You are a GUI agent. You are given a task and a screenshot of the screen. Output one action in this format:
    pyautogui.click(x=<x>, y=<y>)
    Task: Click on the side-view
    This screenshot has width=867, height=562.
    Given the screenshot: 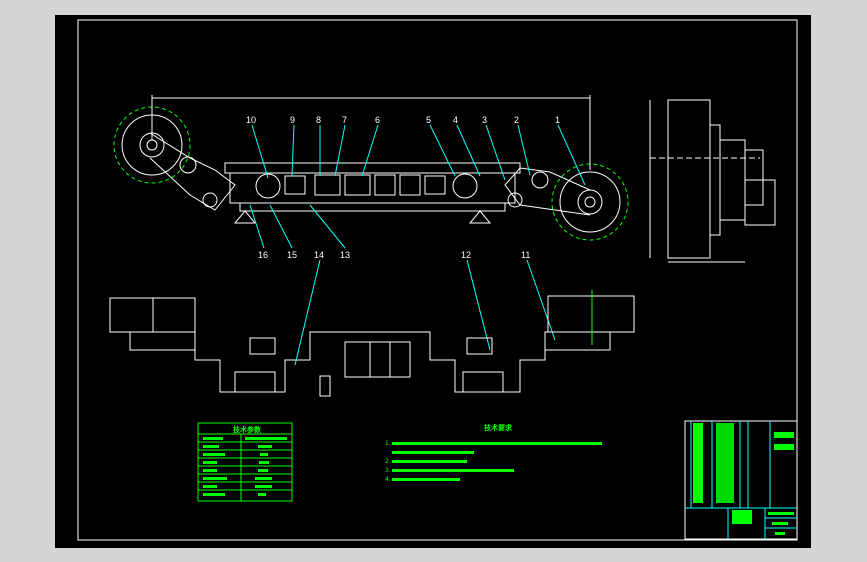 What is the action you would take?
    pyautogui.click(x=712, y=181)
    